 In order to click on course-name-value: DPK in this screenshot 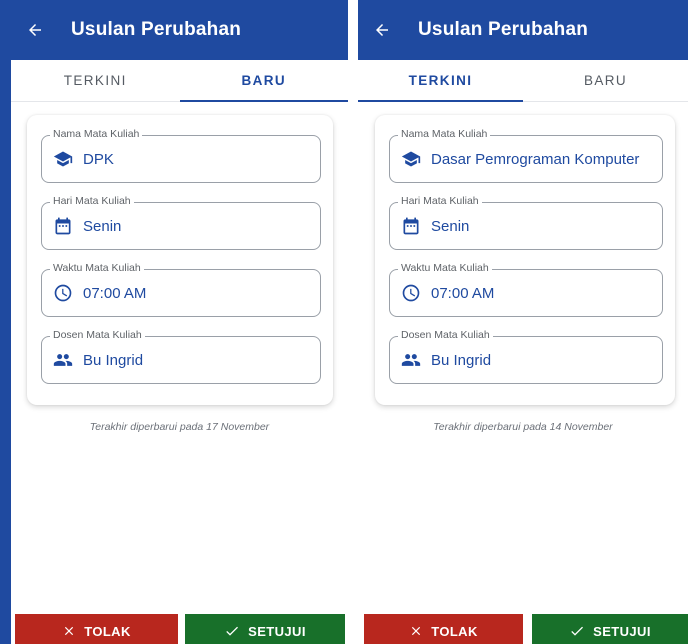, I will do `click(98, 159)`.